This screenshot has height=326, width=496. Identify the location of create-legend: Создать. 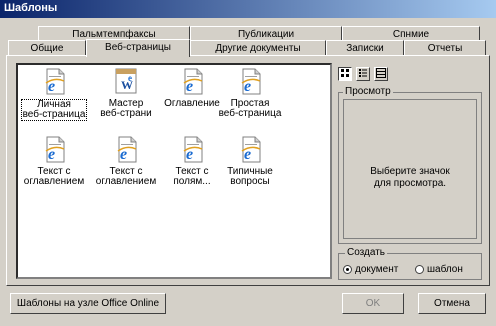
(366, 252).